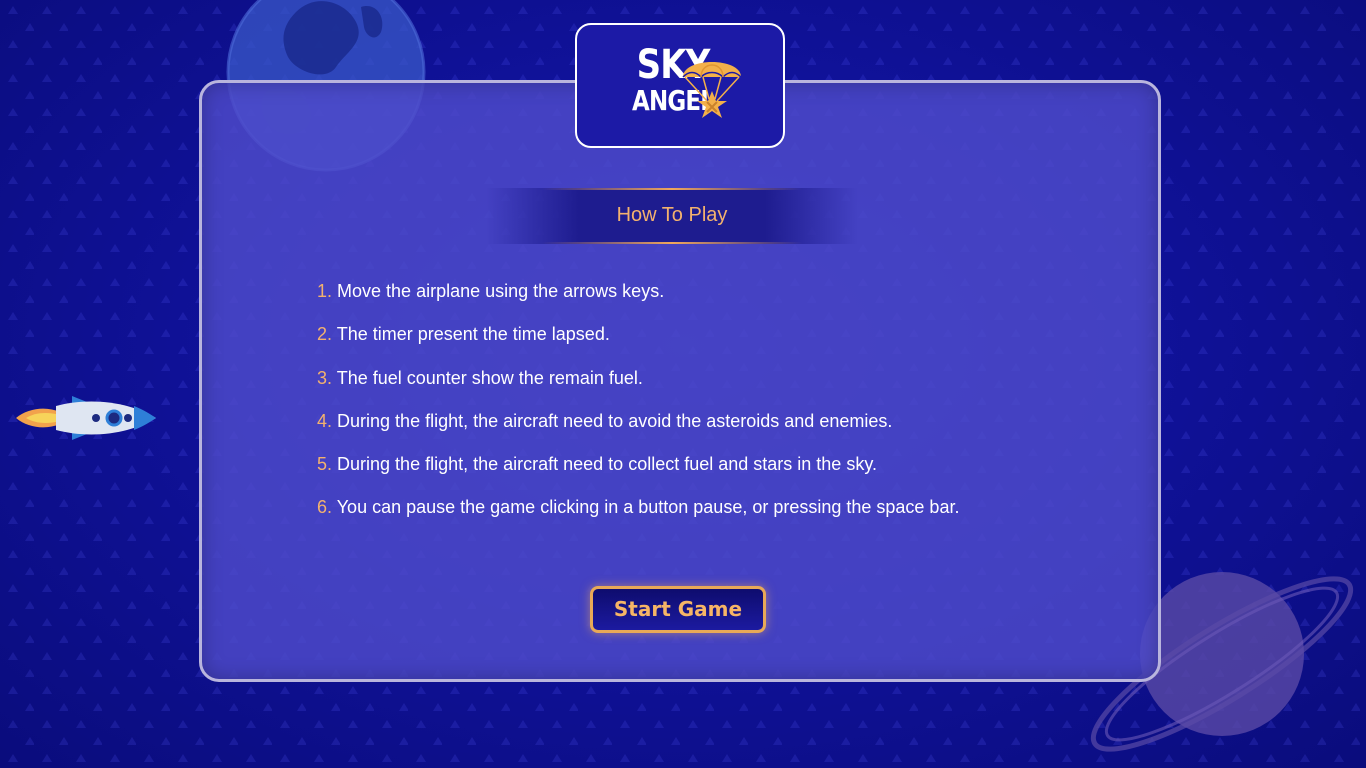  Describe the element at coordinates (712, 90) in the screenshot. I see `parachute-star-icon` at that location.